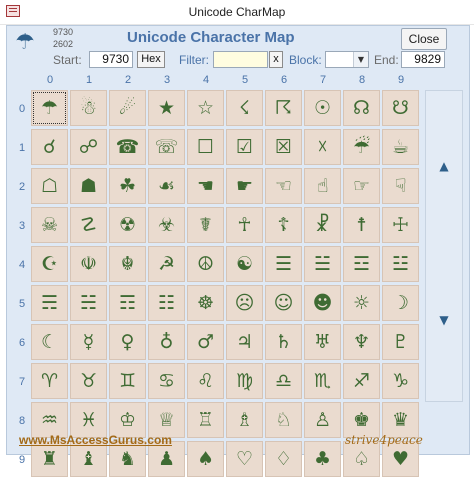 The image size is (474, 479). I want to click on char-cell: ☈, so click(283, 108).